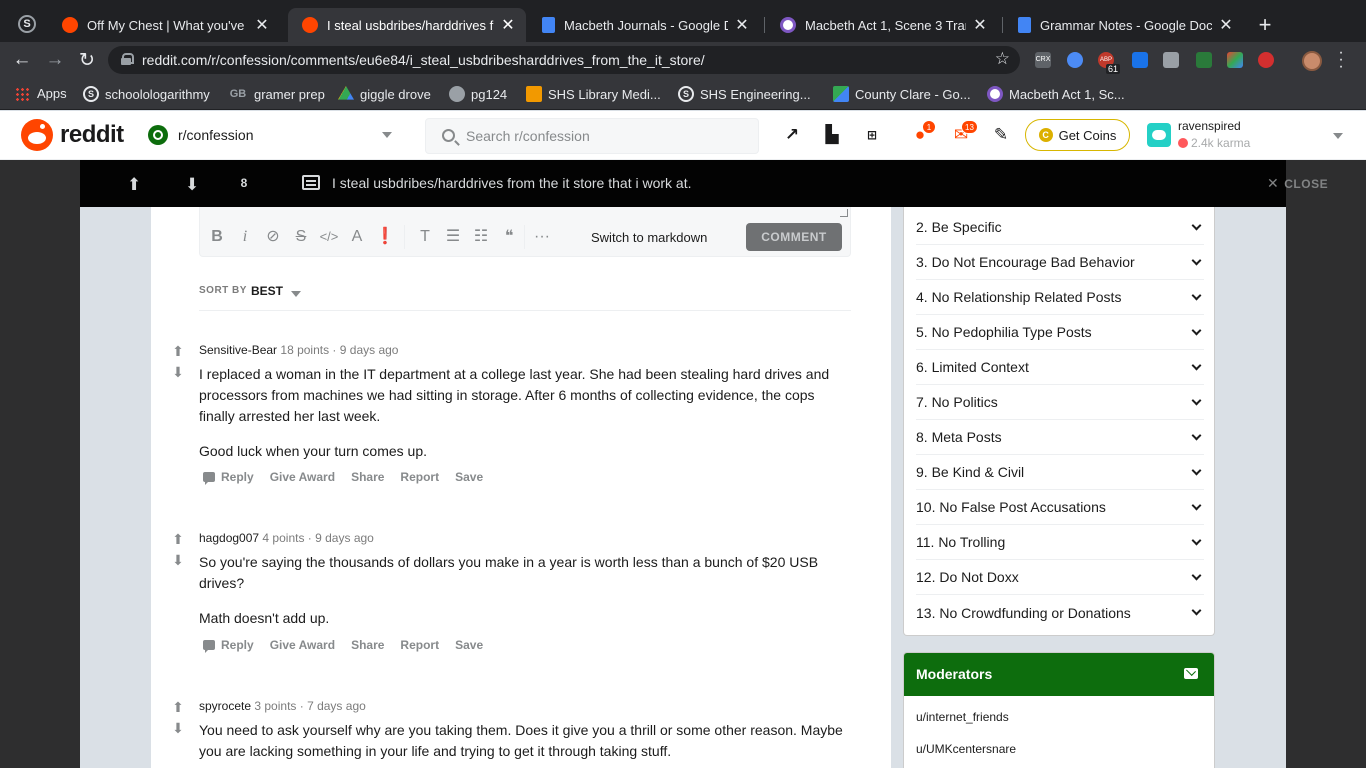 Image resolution: width=1366 pixels, height=768 pixels. I want to click on more-options-icon: ···, so click(542, 237).